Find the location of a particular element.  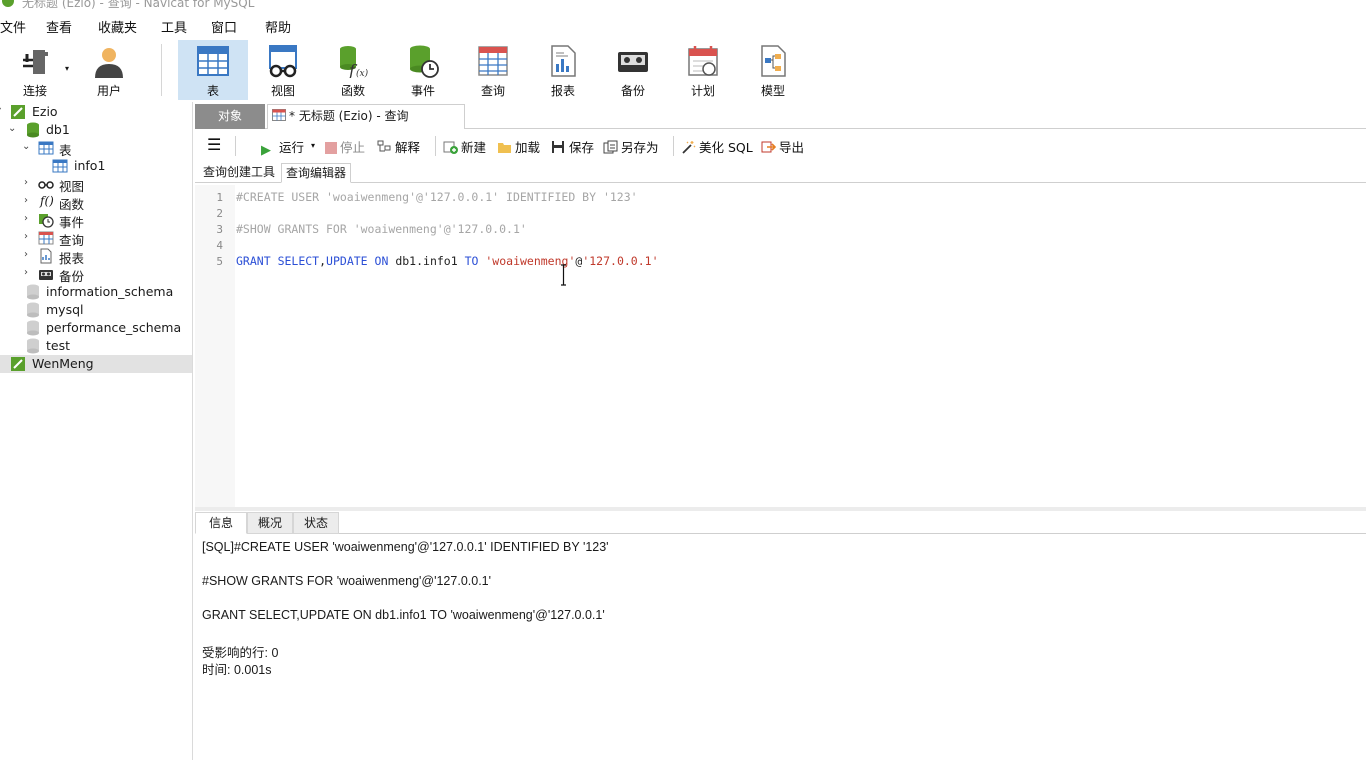

load-button: 加载 is located at coordinates (518, 146).